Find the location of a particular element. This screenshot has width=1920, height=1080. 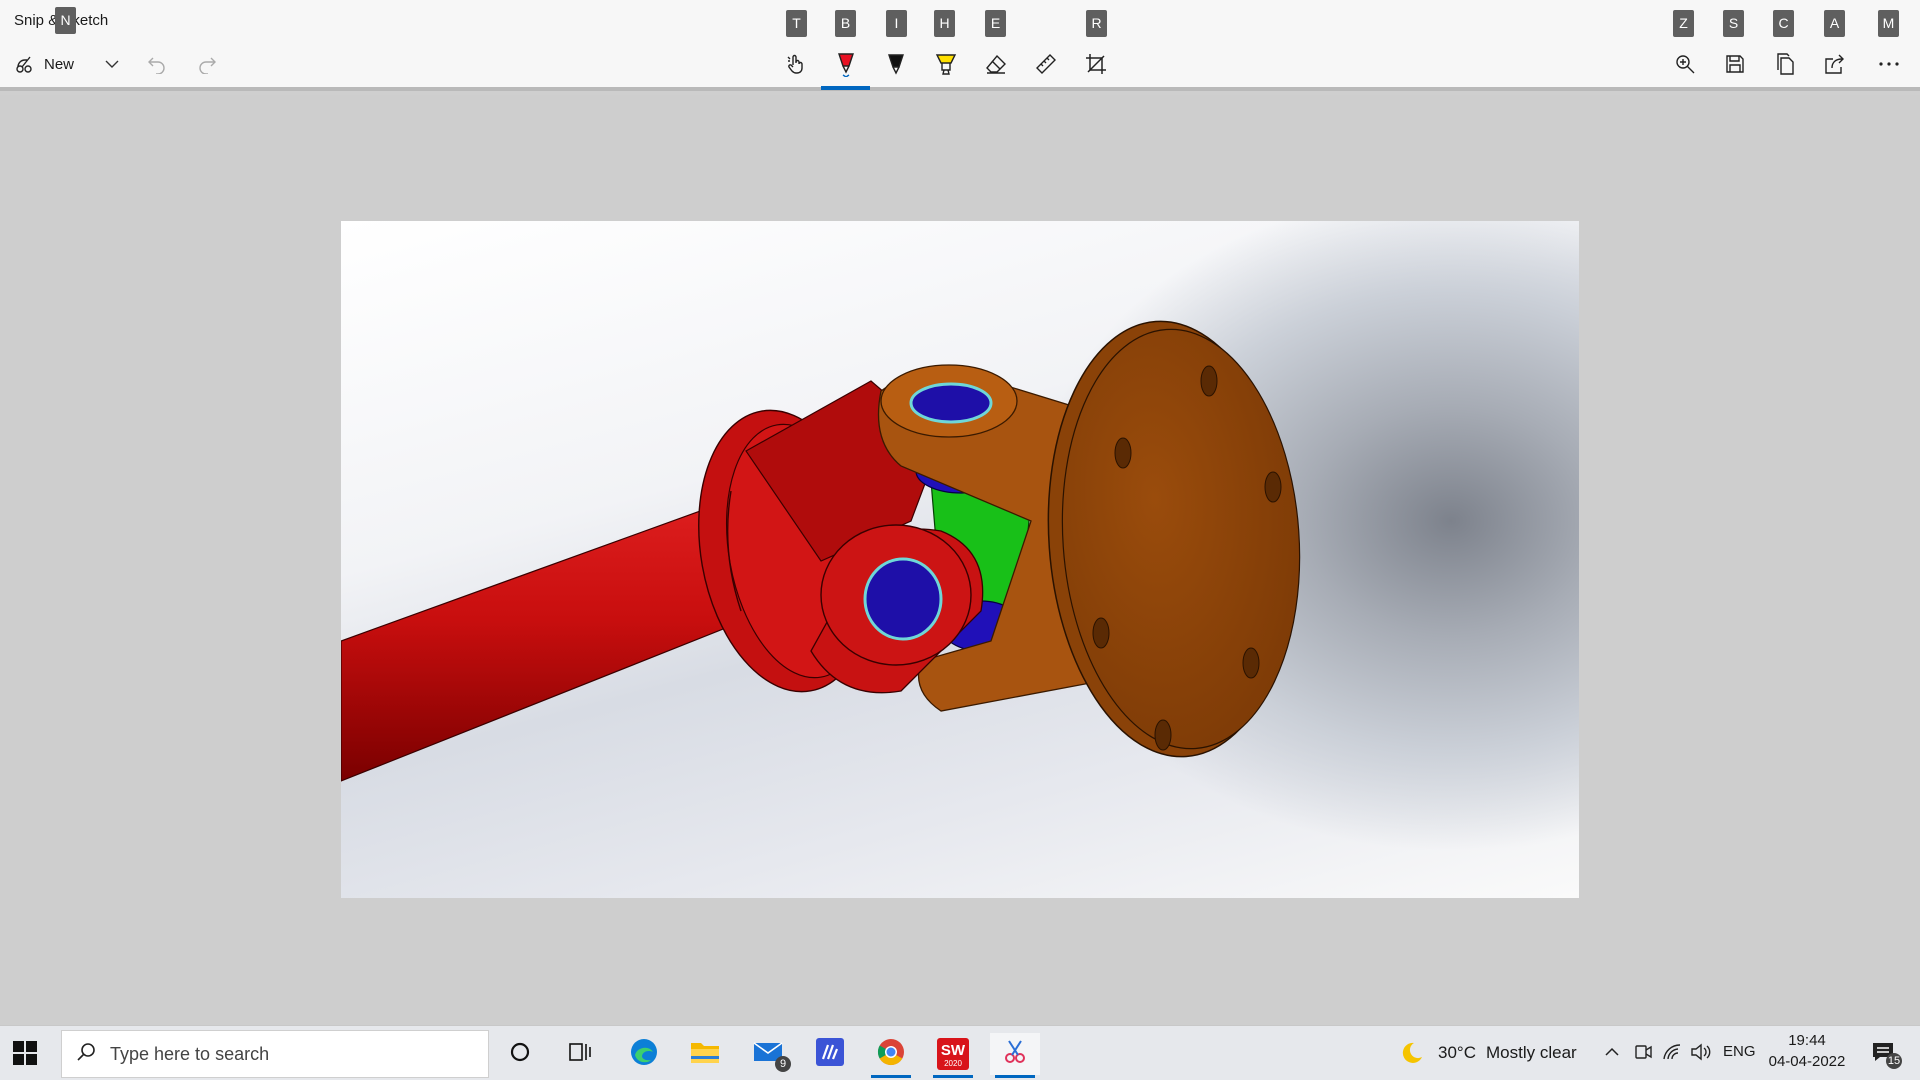

taskbar-snip-sketch is located at coordinates (1015, 1055).